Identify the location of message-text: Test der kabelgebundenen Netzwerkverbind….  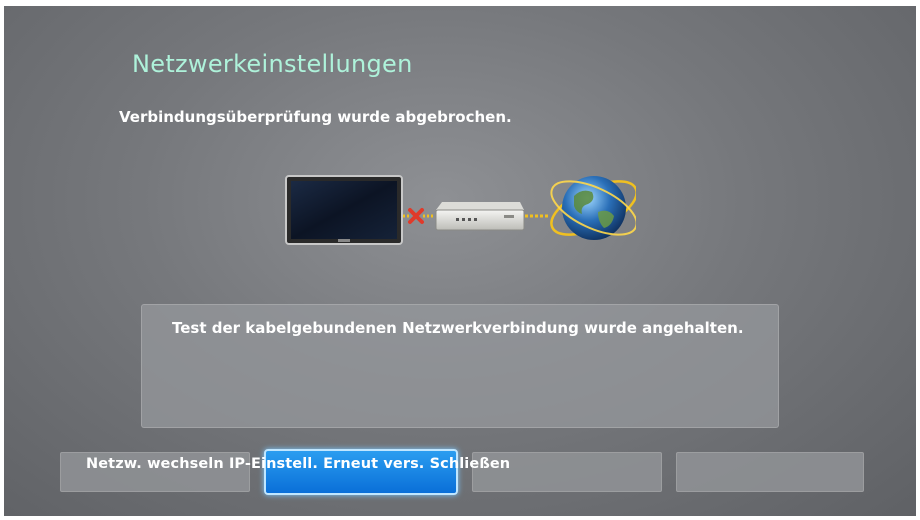
(458, 328).